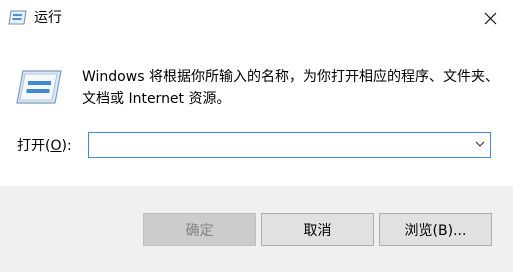 The height and width of the screenshot is (272, 513). What do you see at coordinates (48, 18) in the screenshot?
I see `window-title: 运行` at bounding box center [48, 18].